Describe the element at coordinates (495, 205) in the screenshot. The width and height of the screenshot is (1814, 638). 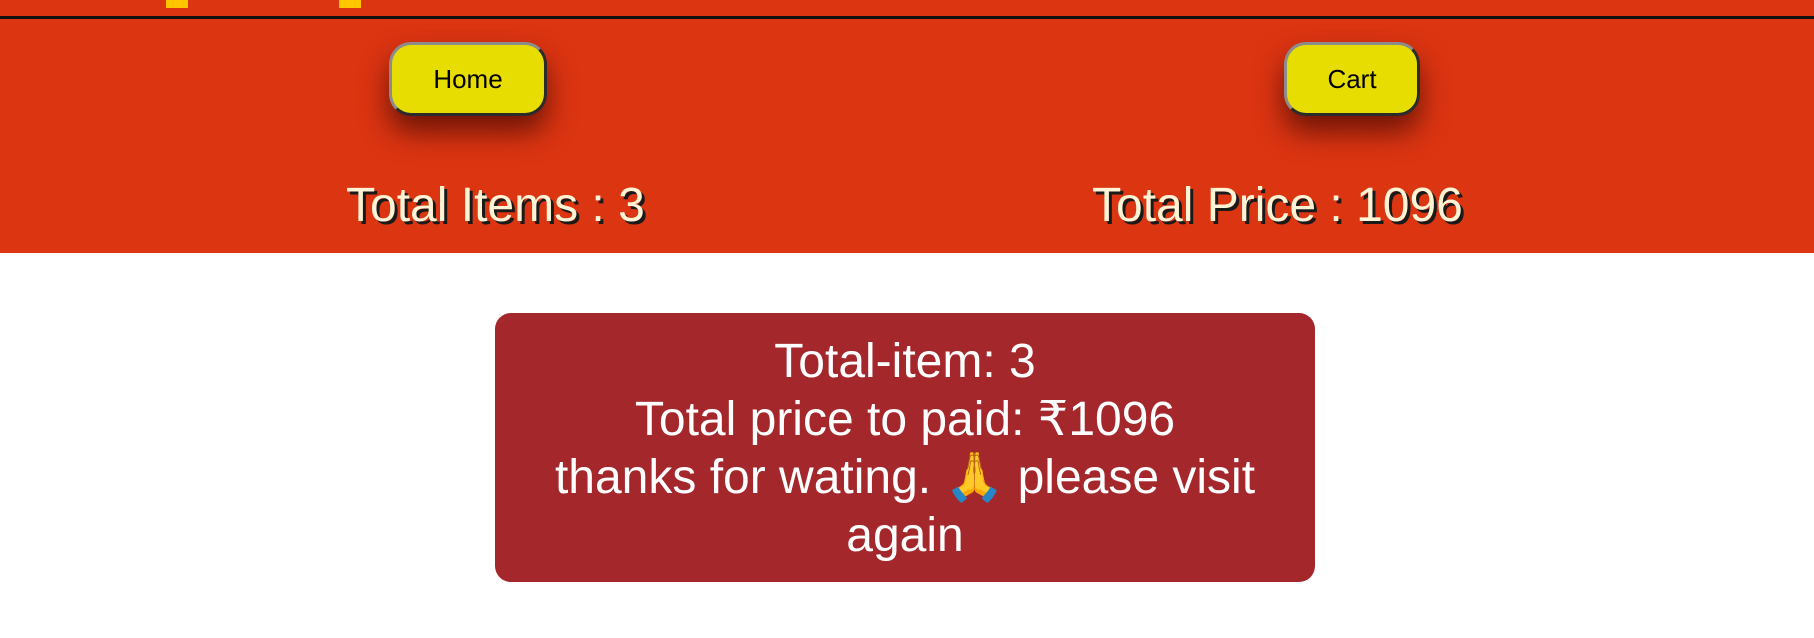
I see `total-items-label: Total Items : 3` at that location.